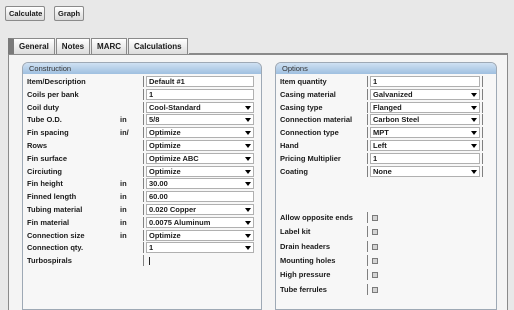 The image size is (514, 310). What do you see at coordinates (375, 260) in the screenshot?
I see `mounting-holes-checkbox` at bounding box center [375, 260].